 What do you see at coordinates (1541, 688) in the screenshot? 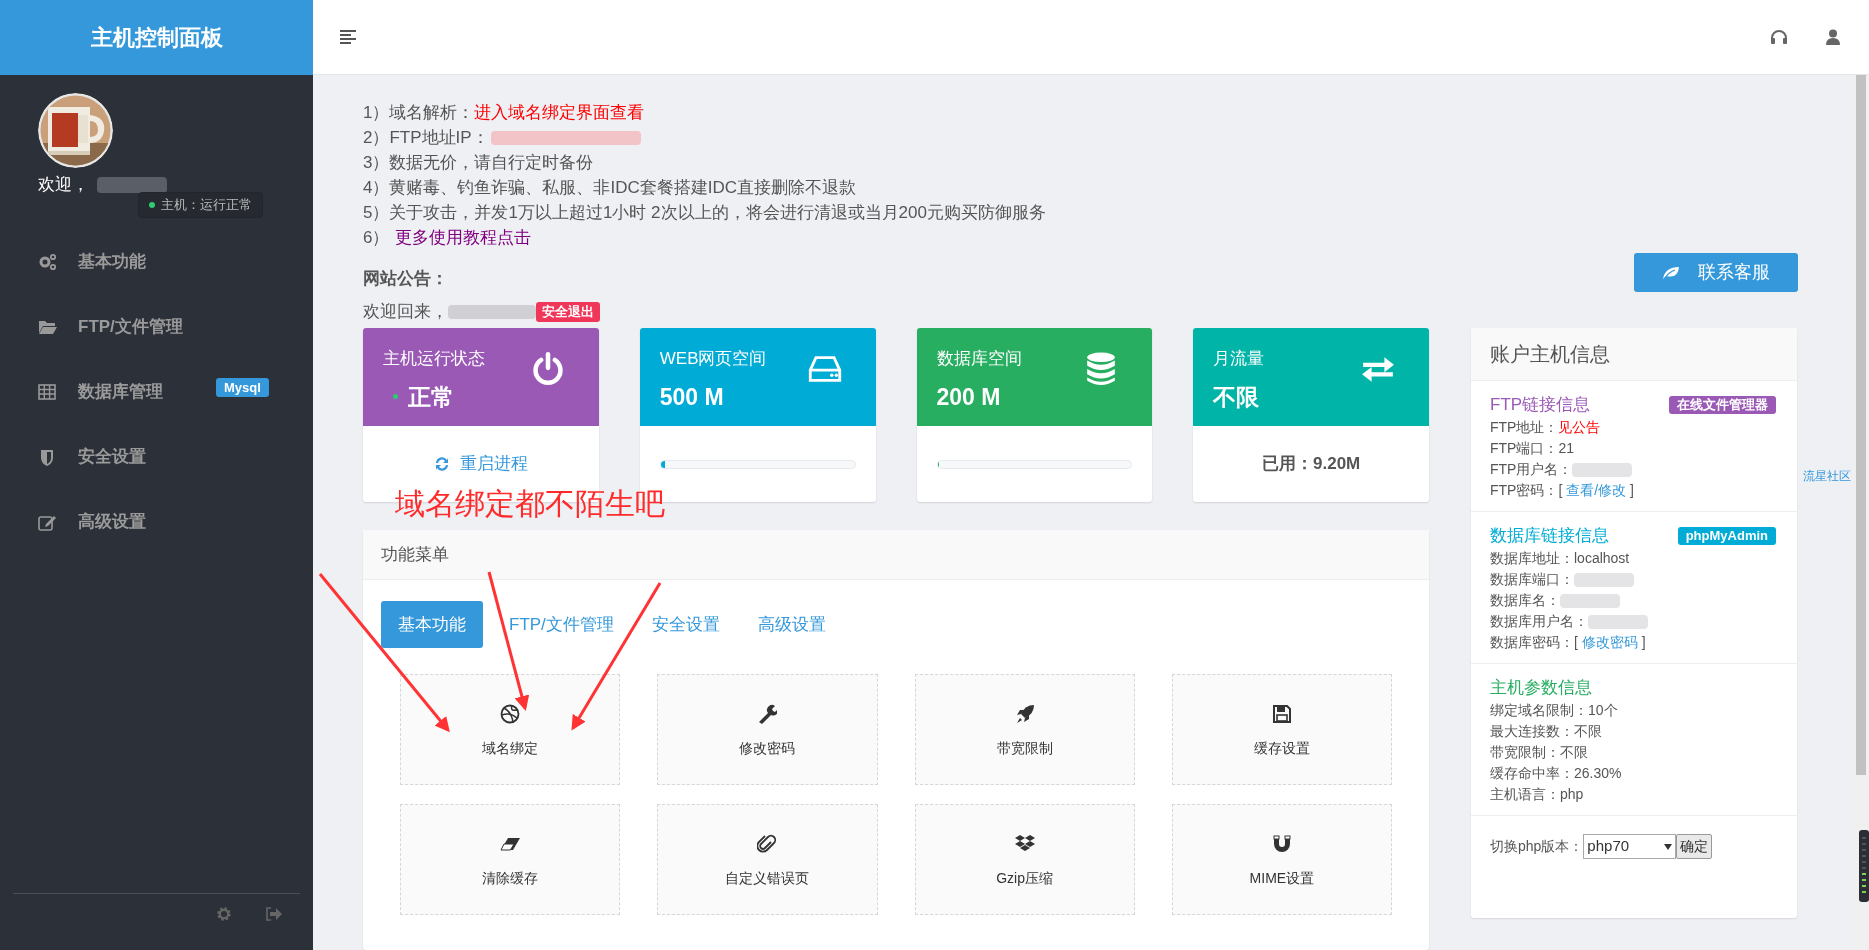
I see `section-title: 主机参数信息` at bounding box center [1541, 688].